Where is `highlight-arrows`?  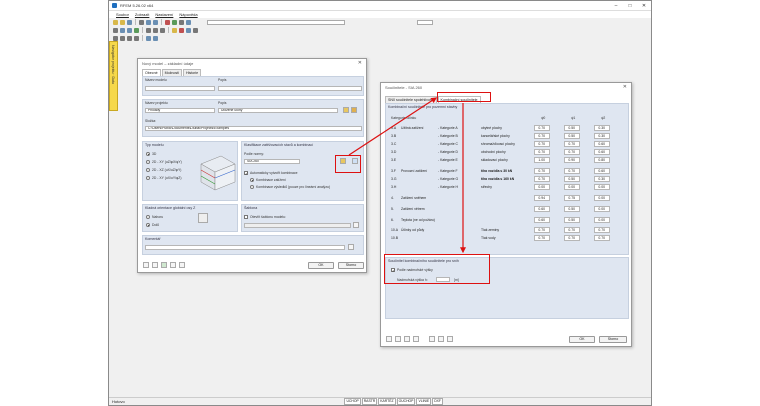 highlight-arrows is located at coordinates (407, 175).